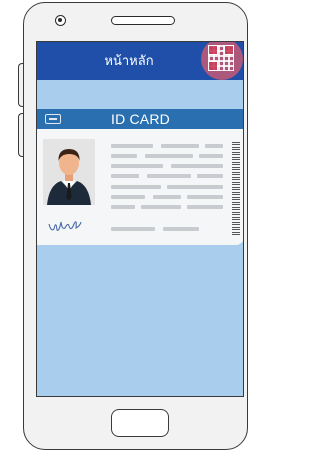  What do you see at coordinates (143, 20) in the screenshot?
I see `speaker-grille` at bounding box center [143, 20].